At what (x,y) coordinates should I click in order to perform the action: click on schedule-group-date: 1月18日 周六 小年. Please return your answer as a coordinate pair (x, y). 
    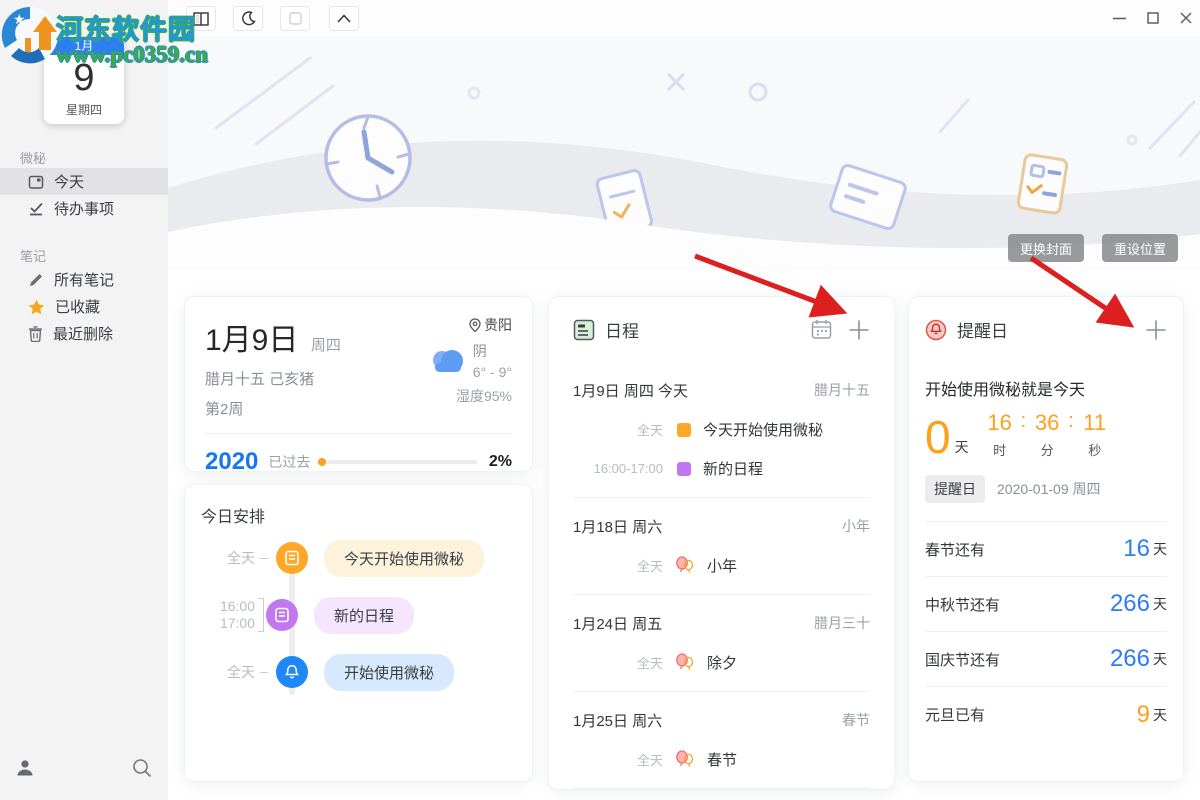
    Looking at the image, I should click on (721, 526).